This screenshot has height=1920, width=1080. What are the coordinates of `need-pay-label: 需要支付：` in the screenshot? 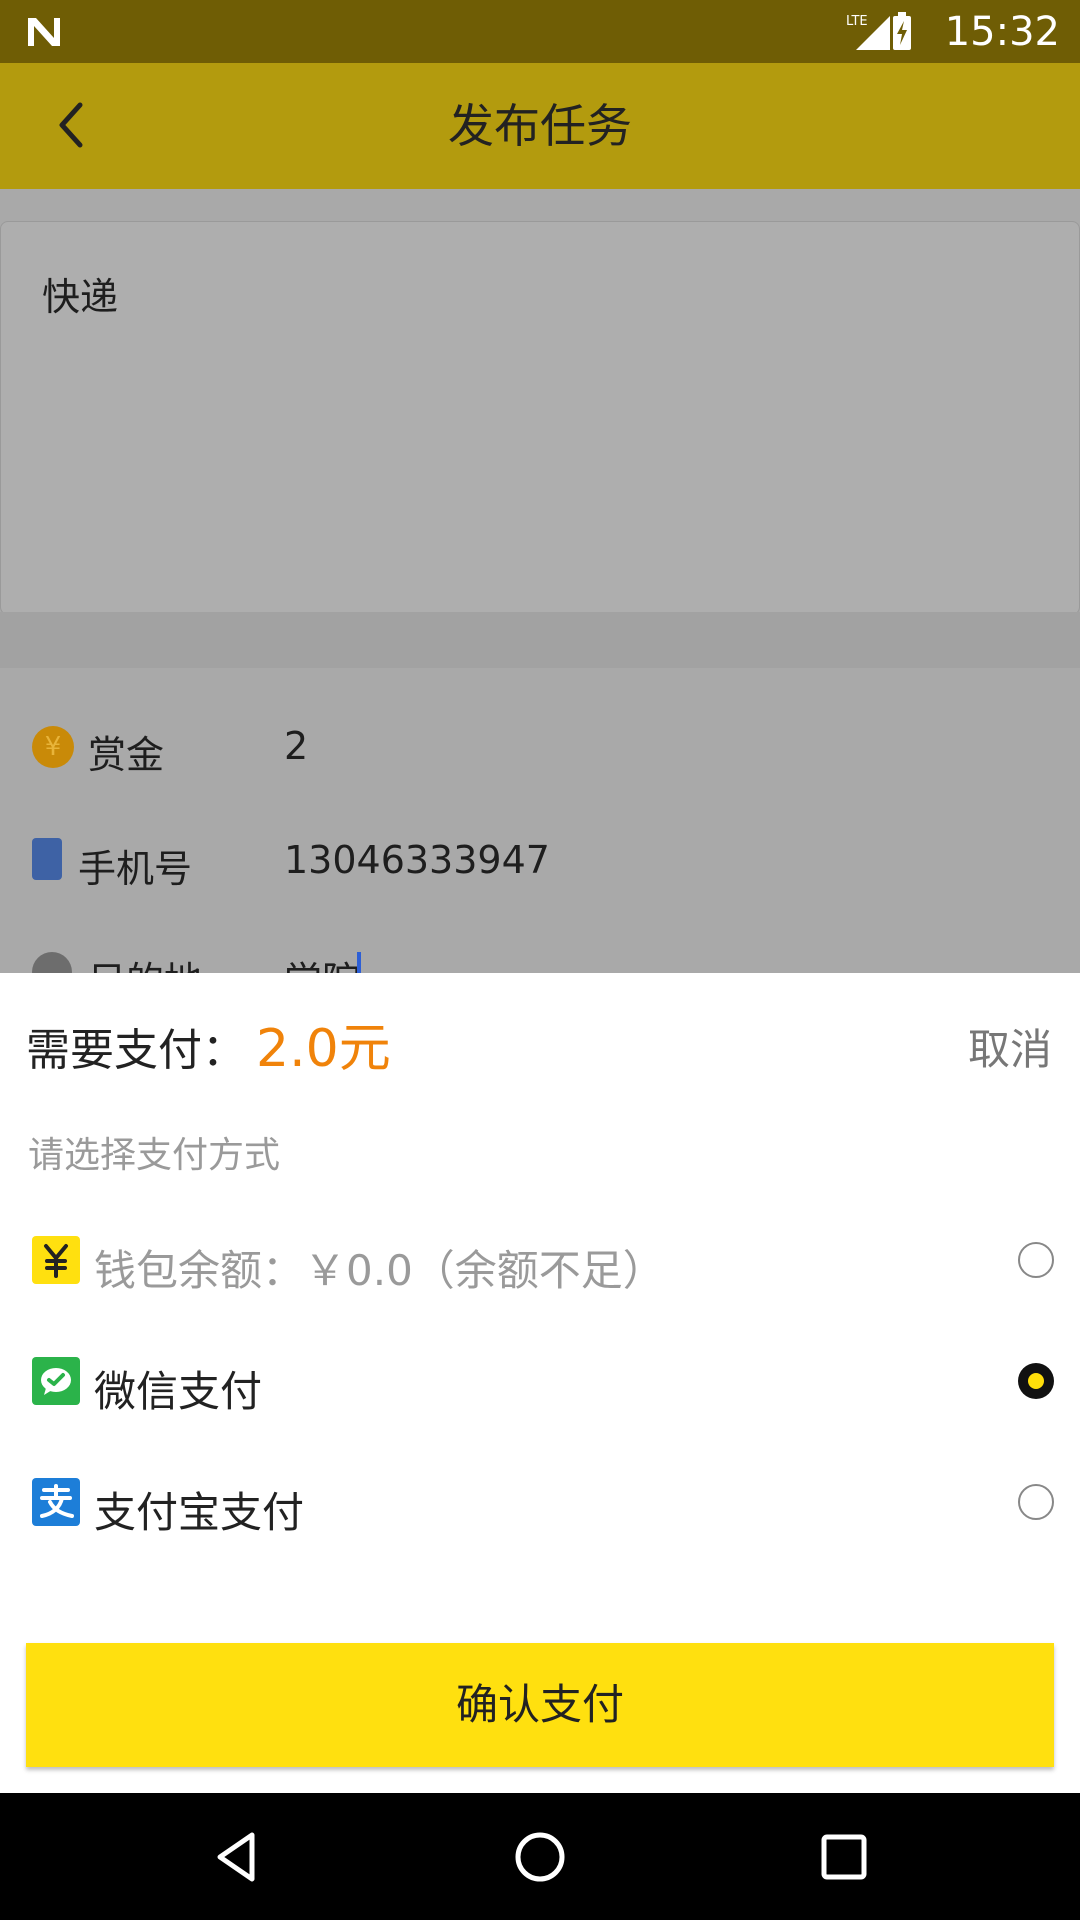 It's located at (136, 1050).